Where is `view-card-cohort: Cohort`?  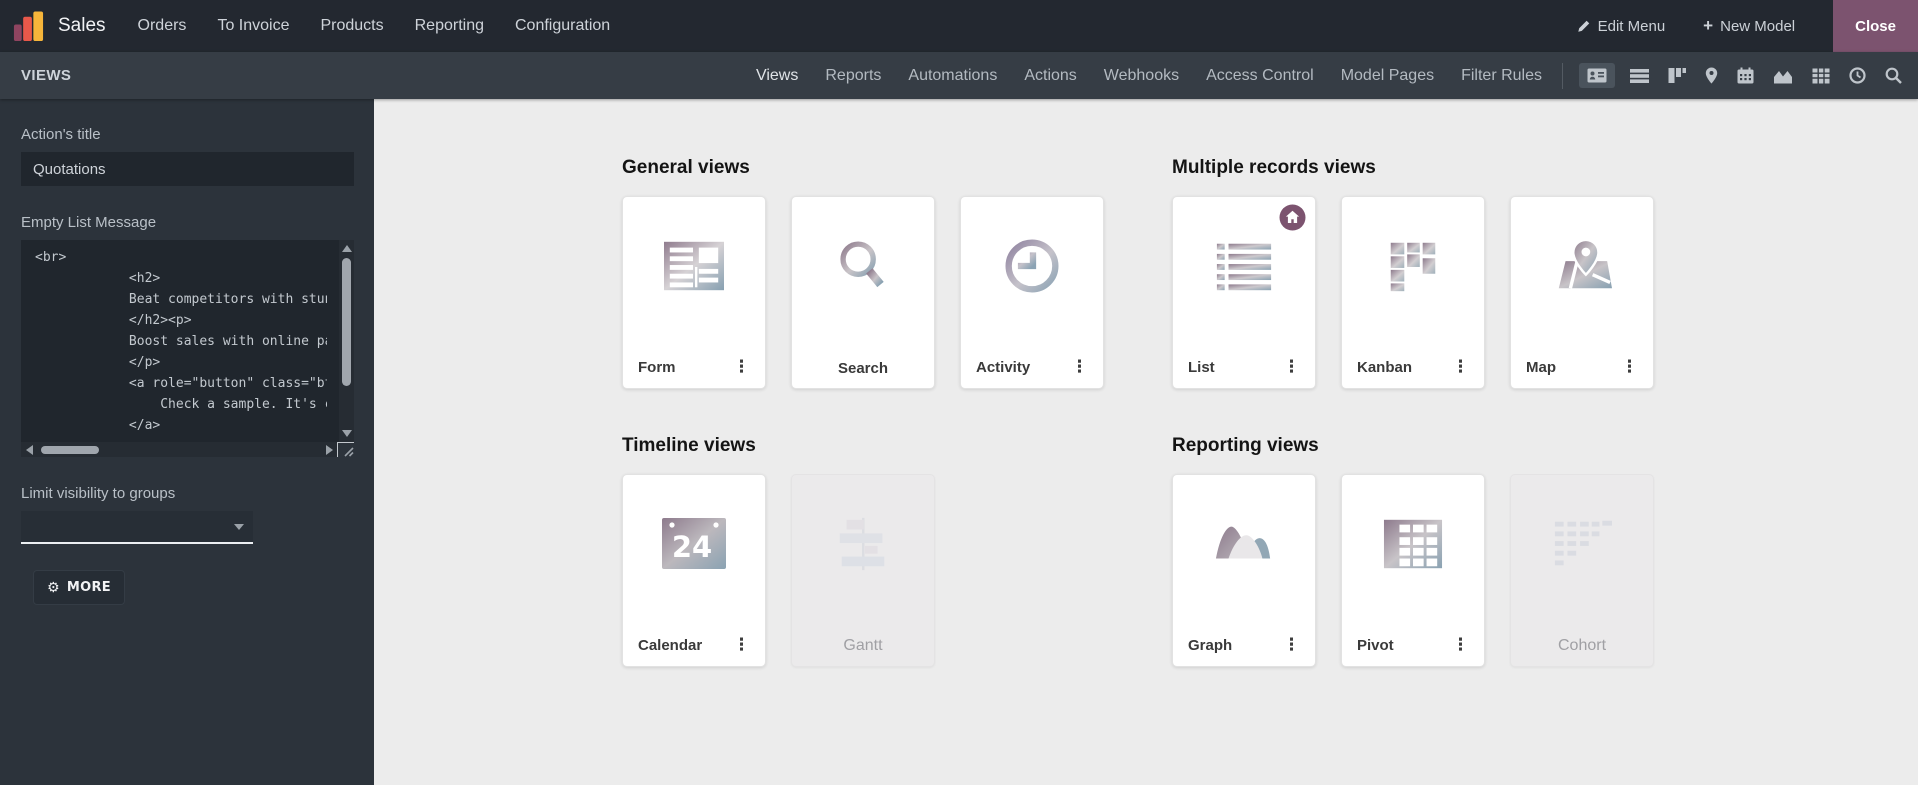 view-card-cohort: Cohort is located at coordinates (1582, 570).